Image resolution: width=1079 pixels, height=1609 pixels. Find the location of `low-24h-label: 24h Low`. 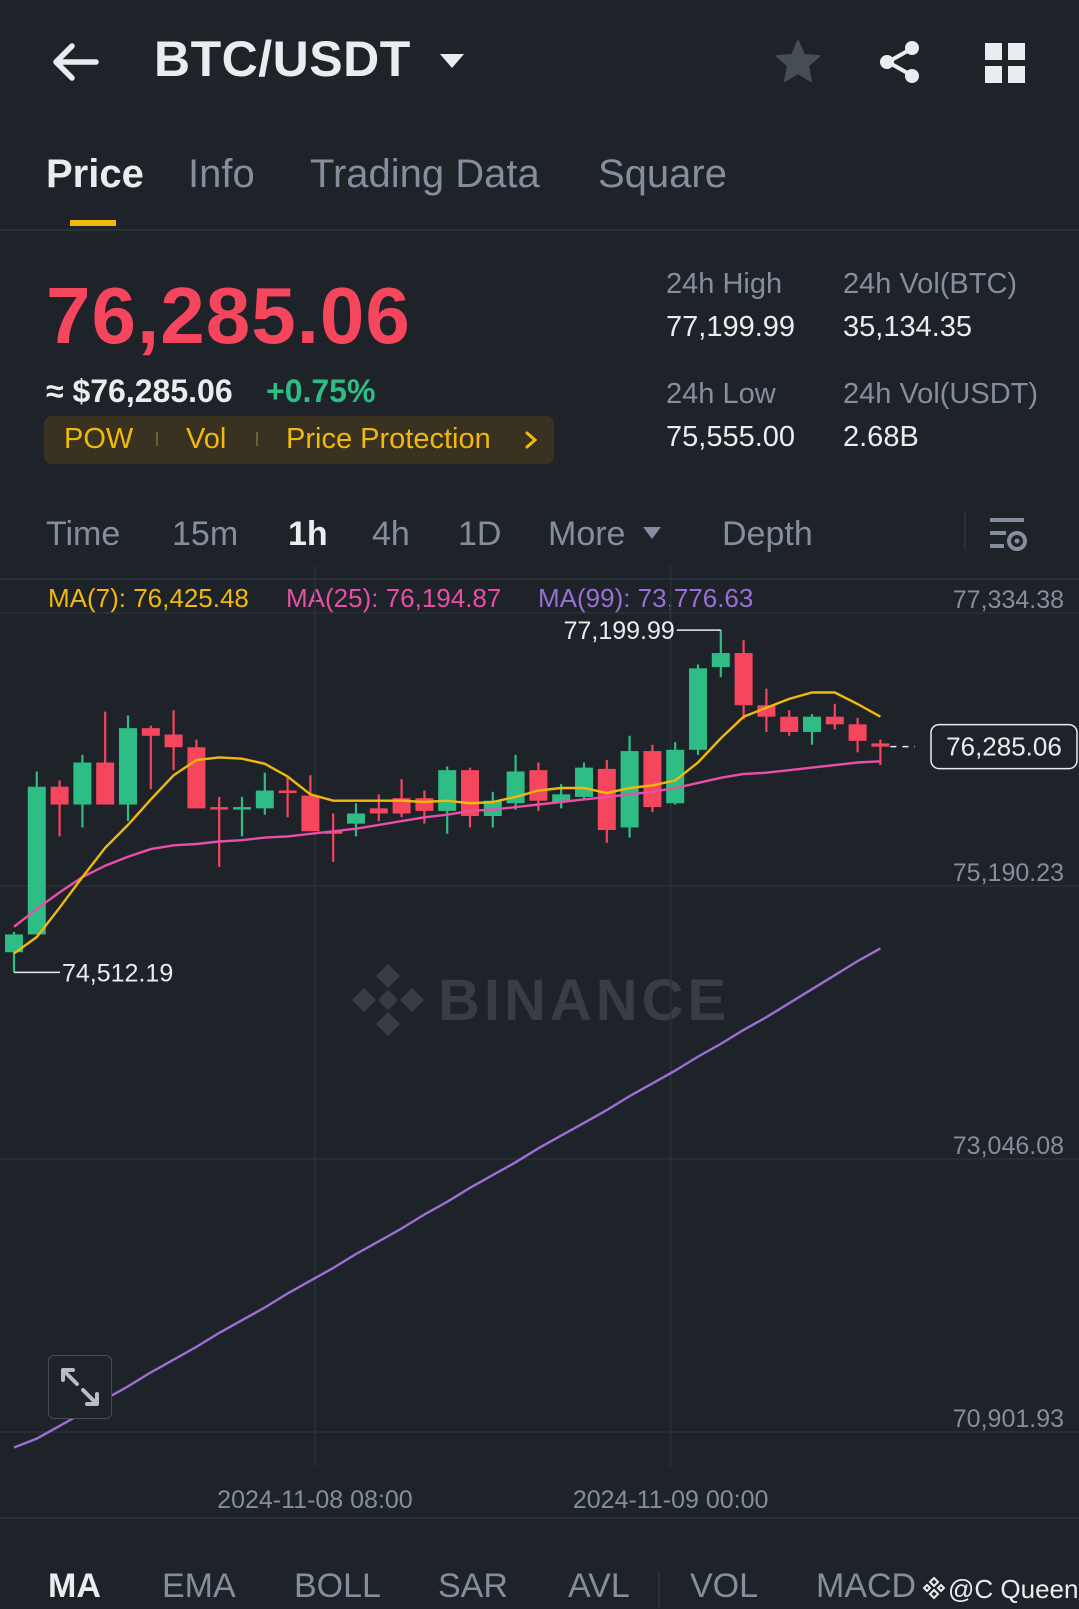

low-24h-label: 24h Low is located at coordinates (721, 394).